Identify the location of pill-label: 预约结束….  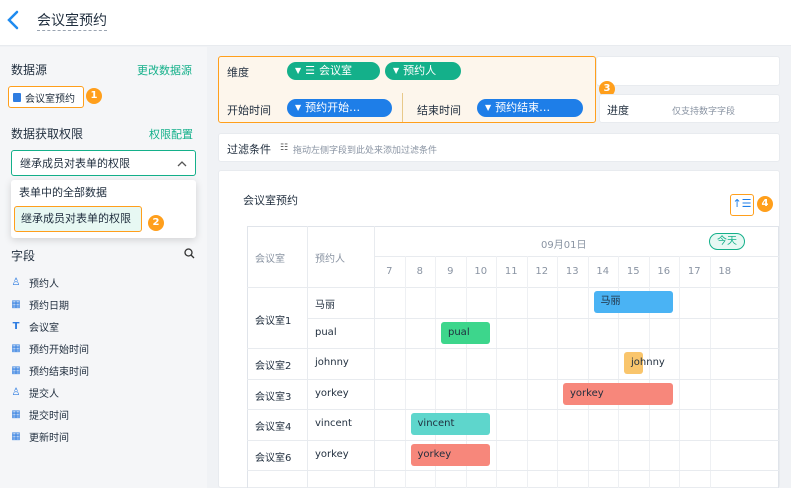
(523, 107).